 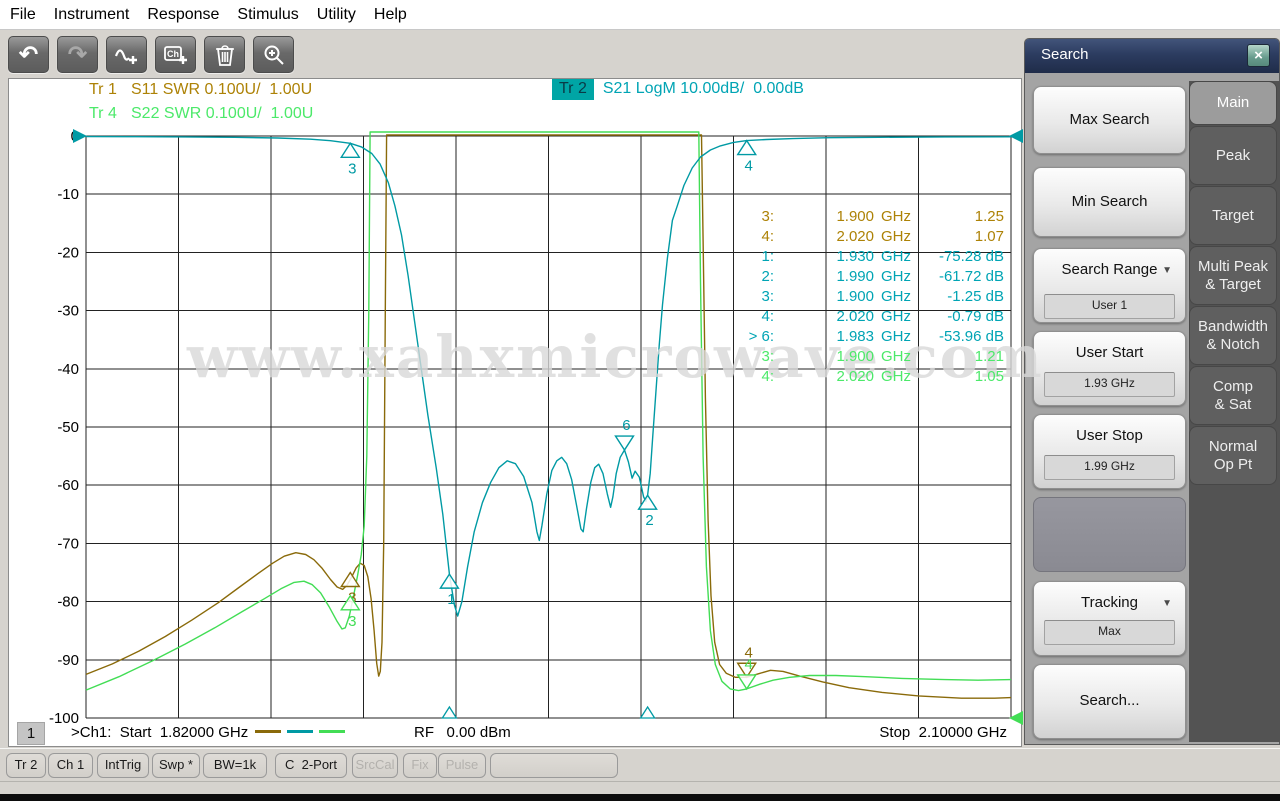 What do you see at coordinates (1109, 120) in the screenshot?
I see `max-search-button: Max Search` at bounding box center [1109, 120].